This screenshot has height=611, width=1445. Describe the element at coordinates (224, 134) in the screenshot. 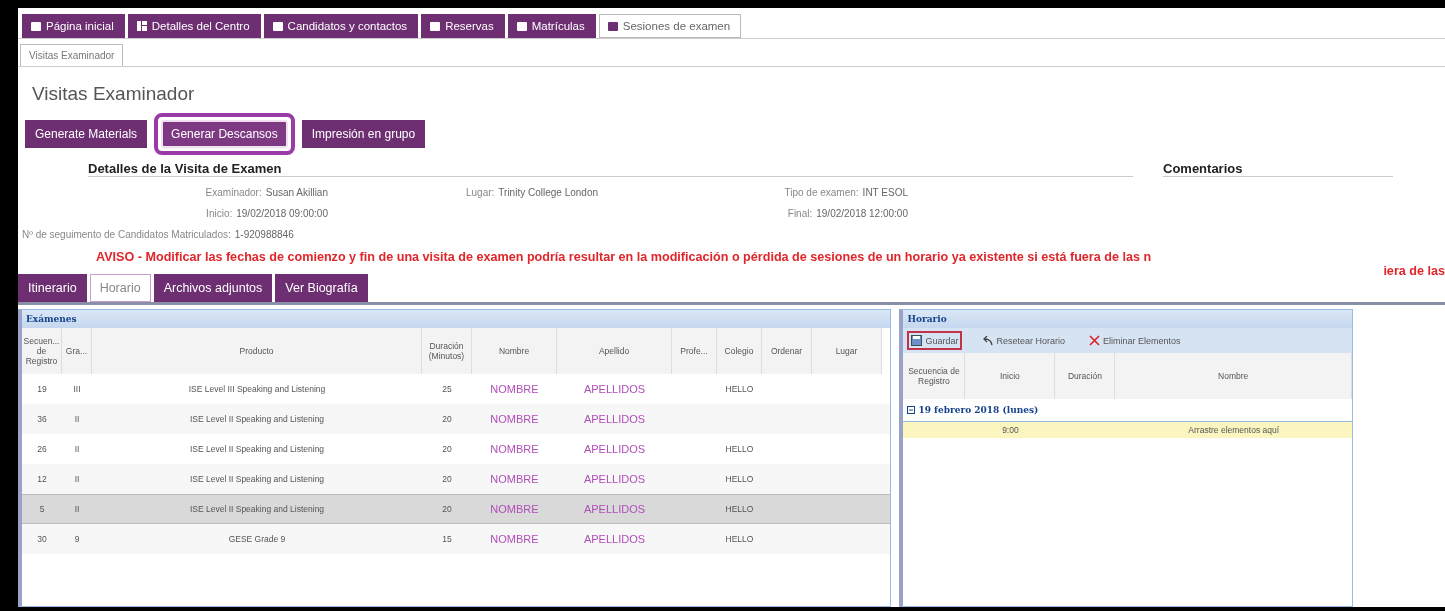

I see `action-button: Generar Descansos` at that location.